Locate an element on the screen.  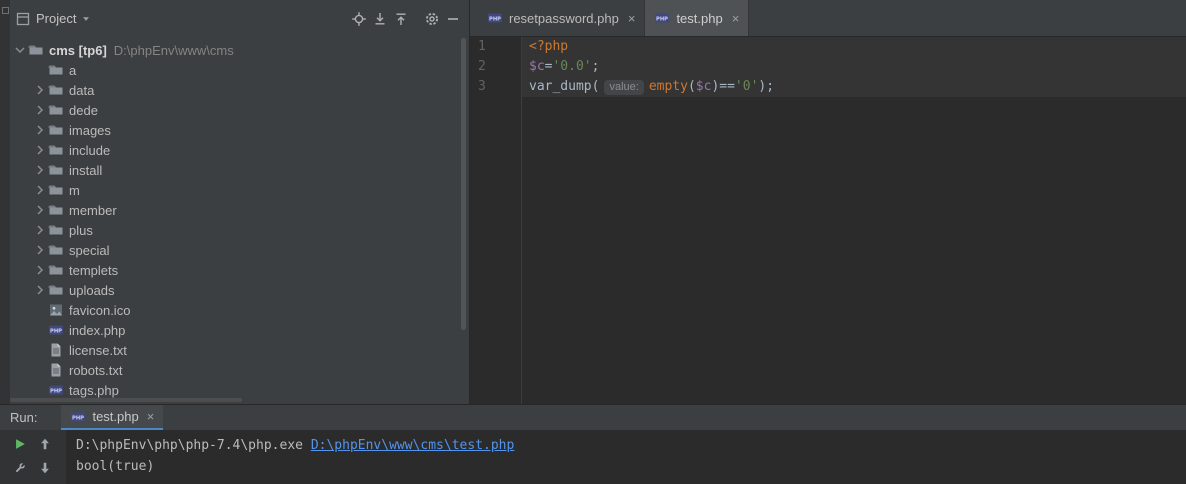
tree-root-path: D:\phpEnv\www\cms is located at coordinates (173, 50).